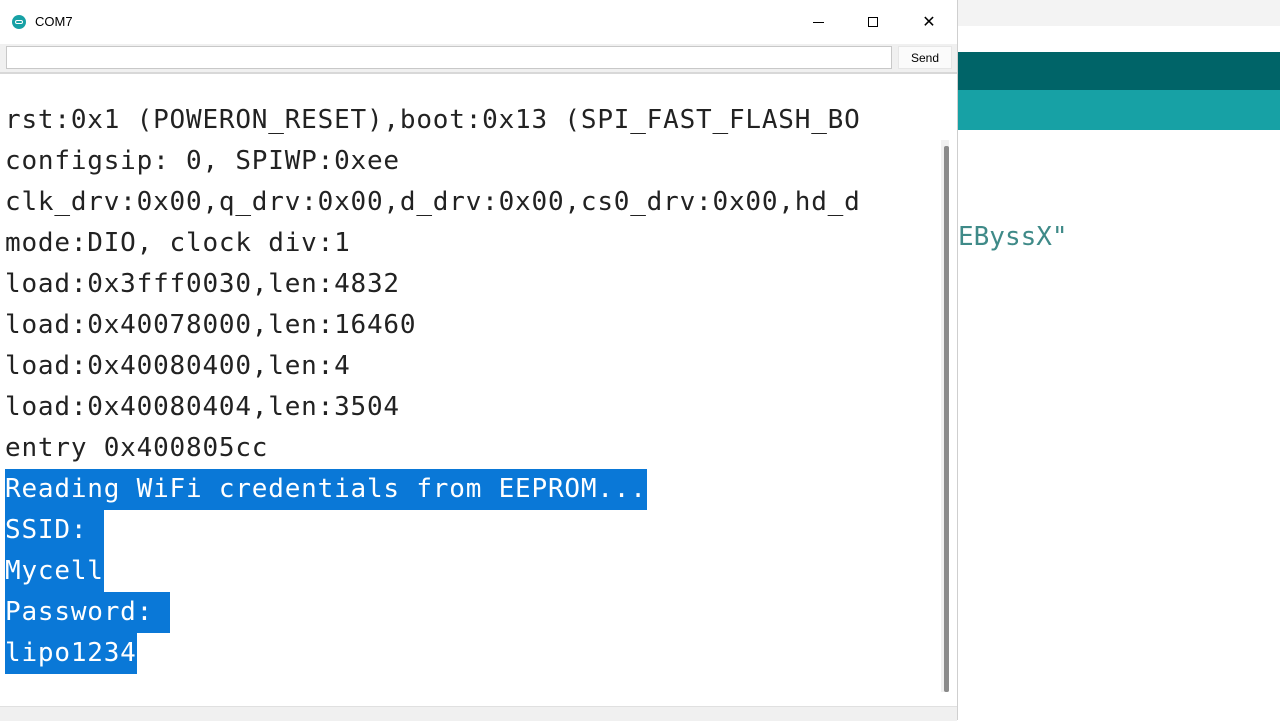 Image resolution: width=1280 pixels, height=721 pixels. What do you see at coordinates (54, 530) in the screenshot?
I see `serial-line: SSID:` at bounding box center [54, 530].